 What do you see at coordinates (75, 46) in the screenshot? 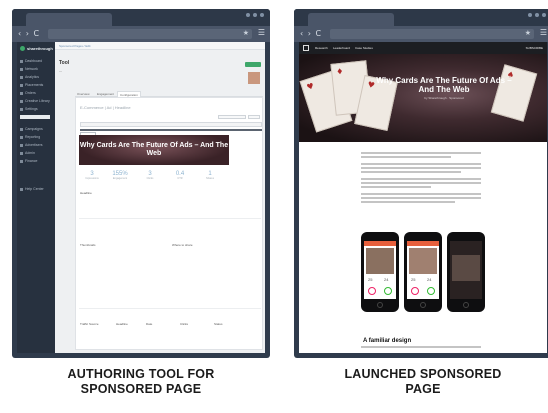
I see `breadcrumb: Sponsored Pages / Edit` at bounding box center [75, 46].